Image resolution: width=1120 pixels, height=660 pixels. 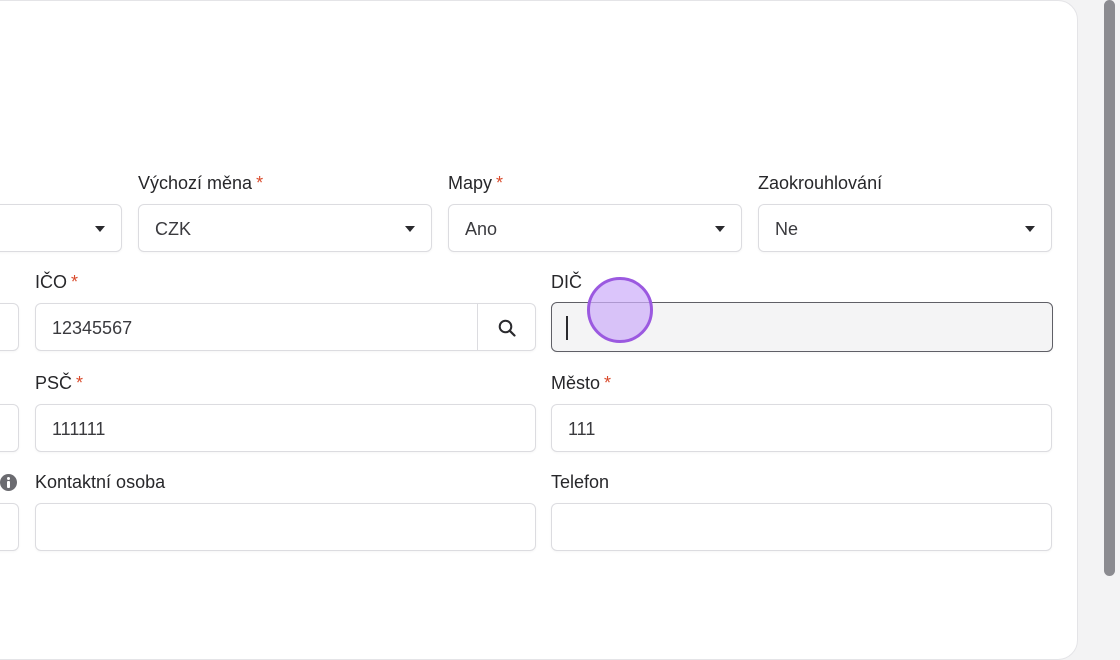 What do you see at coordinates (285, 428) in the screenshot?
I see `psc-input: 111111` at bounding box center [285, 428].